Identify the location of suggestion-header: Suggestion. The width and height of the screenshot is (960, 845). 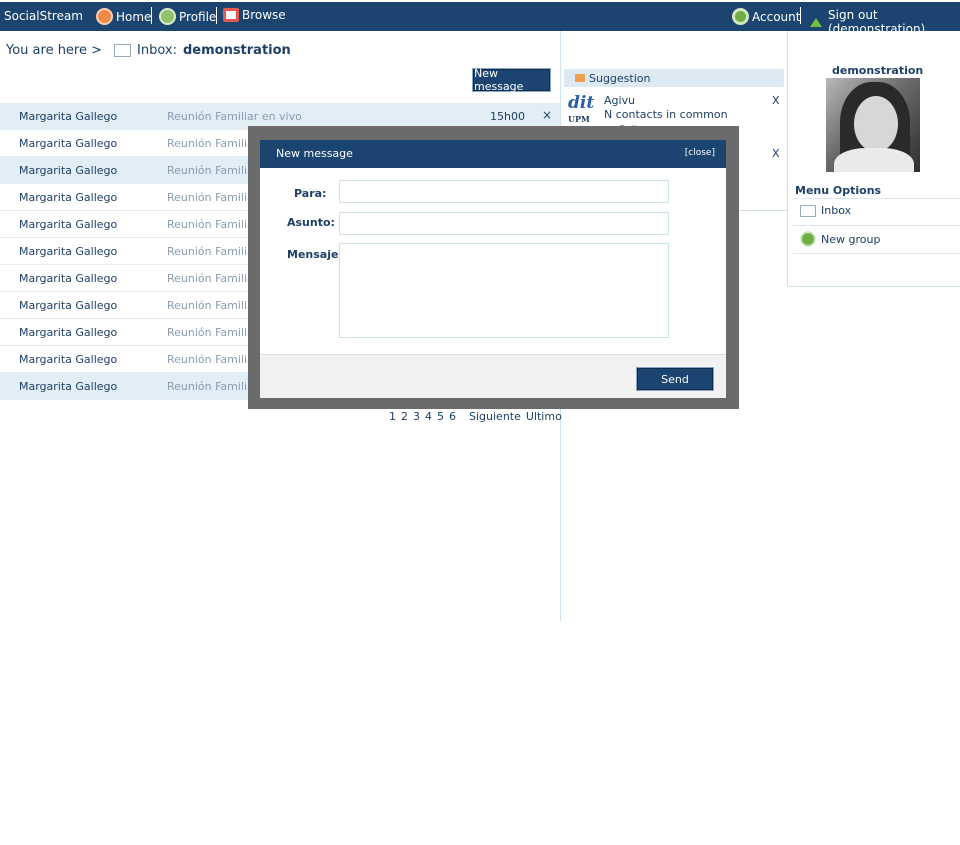
(674, 78).